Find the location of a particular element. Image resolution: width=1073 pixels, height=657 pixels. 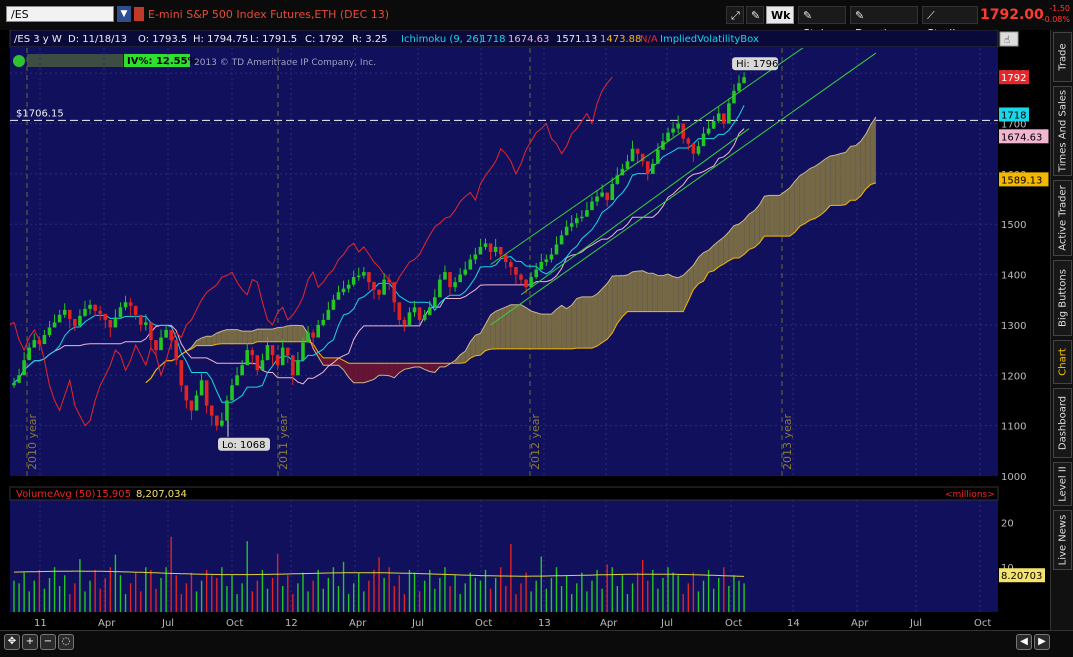

y-tick-label: 1500 is located at coordinates (1013, 225).